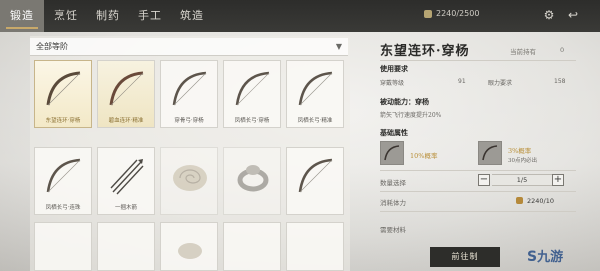  I want to click on item-title: 东望连环·穿杨, so click(425, 51).